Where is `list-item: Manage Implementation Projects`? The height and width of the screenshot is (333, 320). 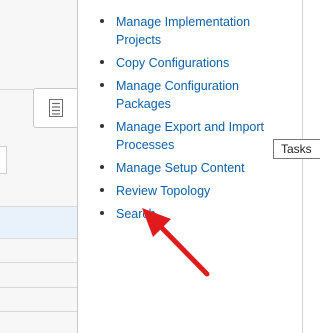
list-item: Manage Implementation Projects is located at coordinates (192, 31).